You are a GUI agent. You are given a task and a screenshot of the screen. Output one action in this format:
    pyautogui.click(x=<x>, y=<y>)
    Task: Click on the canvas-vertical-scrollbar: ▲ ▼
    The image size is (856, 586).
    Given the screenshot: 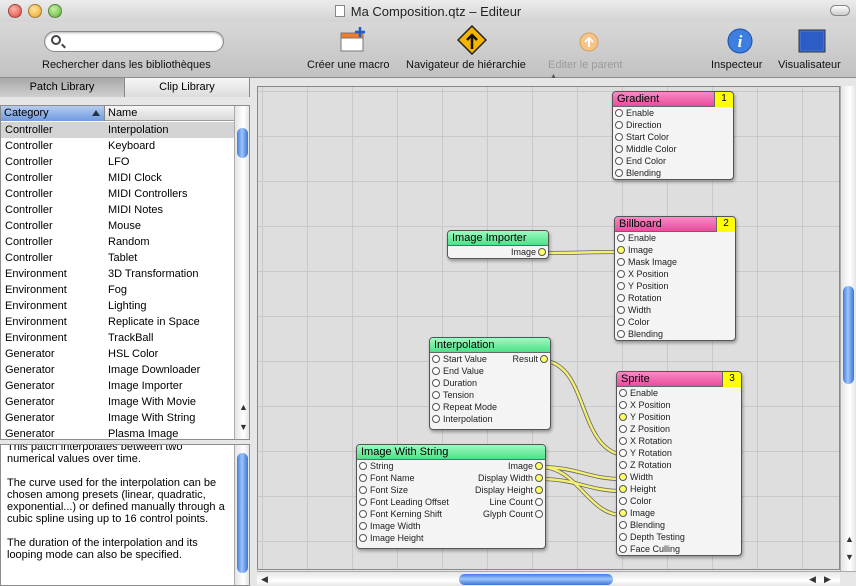 What is the action you would take?
    pyautogui.click(x=848, y=328)
    